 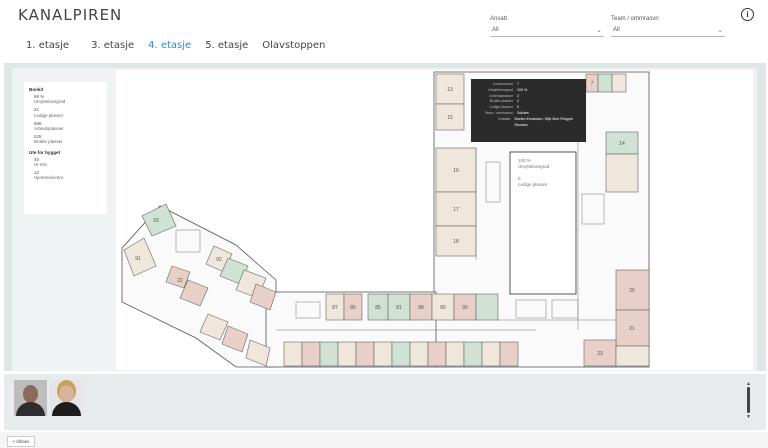 I want to click on legend-section-bookit: Bookit, so click(x=36, y=89).